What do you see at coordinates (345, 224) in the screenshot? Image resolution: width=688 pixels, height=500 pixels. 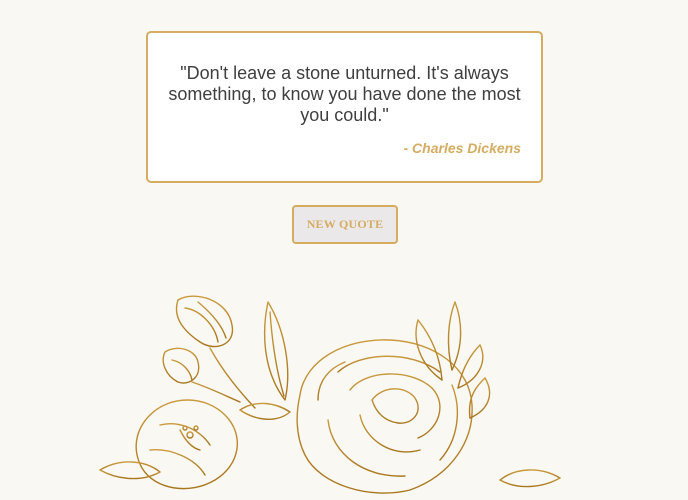 I see `new-quote-button: NEW QUOTE` at bounding box center [345, 224].